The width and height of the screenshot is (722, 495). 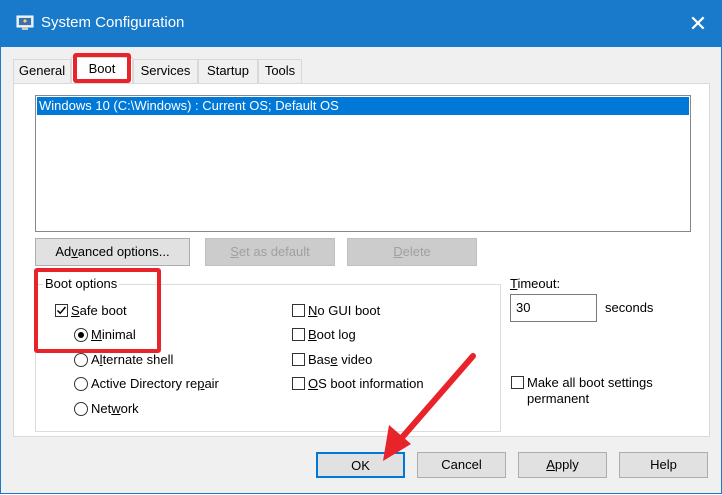 I want to click on timeout-unit: seconds, so click(x=629, y=307).